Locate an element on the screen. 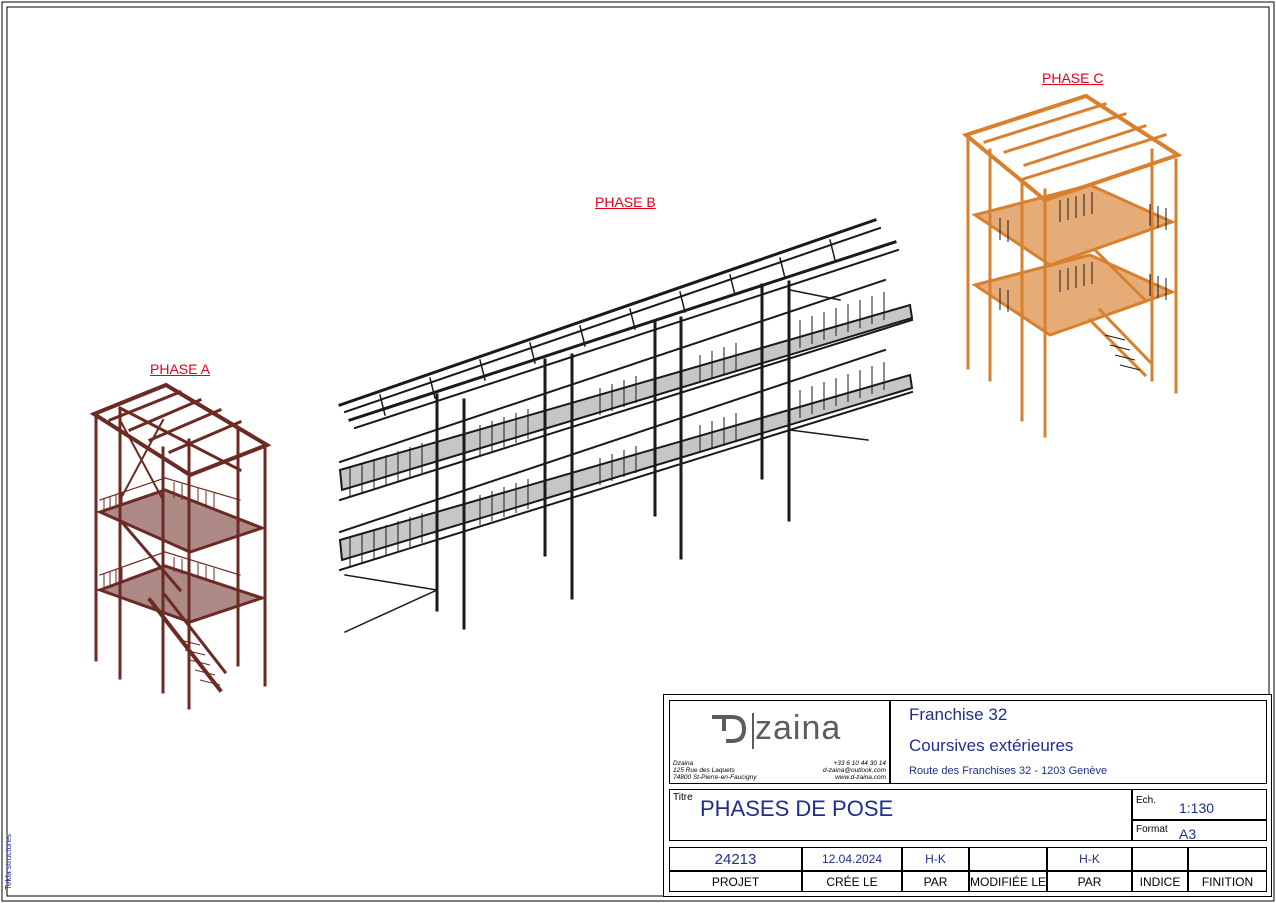 Image resolution: width=1276 pixels, height=903 pixels. finition-label: FINITION is located at coordinates (1227, 881).